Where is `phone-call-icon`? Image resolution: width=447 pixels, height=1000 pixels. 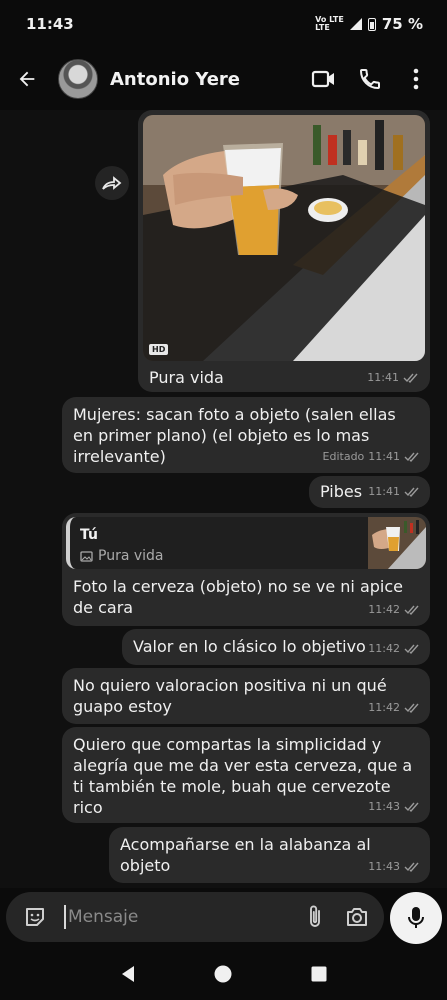 phone-call-icon is located at coordinates (370, 79).